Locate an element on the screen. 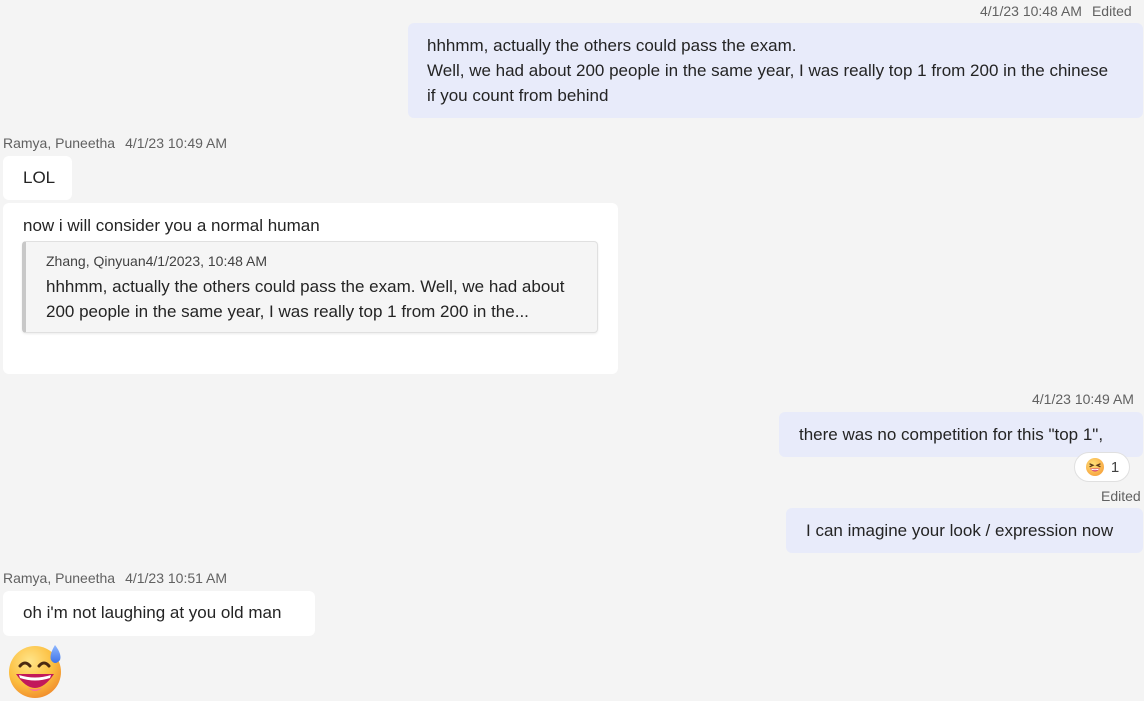 The image size is (1144, 701). message-meta: 4/1/23 10:48 AM Edited is located at coordinates (1056, 11).